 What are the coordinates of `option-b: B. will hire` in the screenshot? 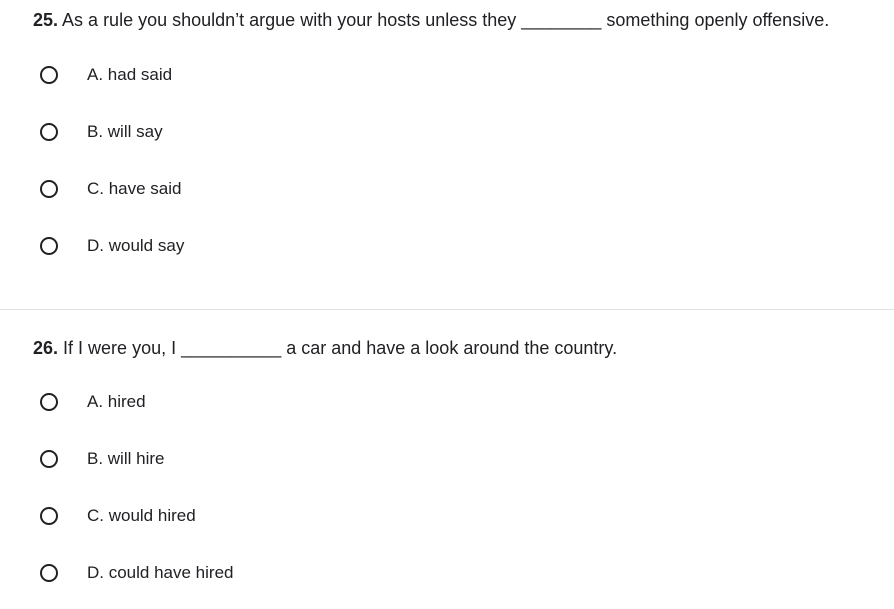 It's located at (102, 459).